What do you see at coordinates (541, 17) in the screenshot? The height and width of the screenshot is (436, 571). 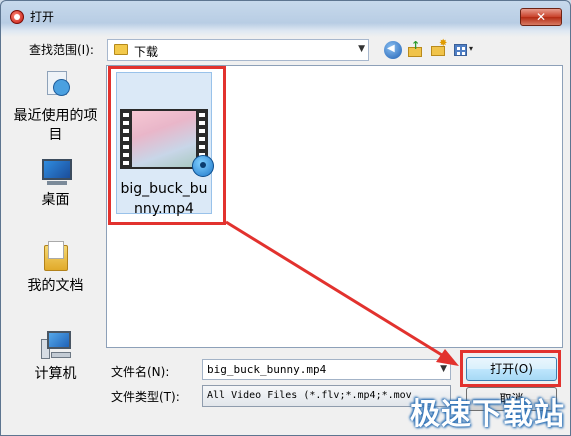 I see `close-button: ✕` at bounding box center [541, 17].